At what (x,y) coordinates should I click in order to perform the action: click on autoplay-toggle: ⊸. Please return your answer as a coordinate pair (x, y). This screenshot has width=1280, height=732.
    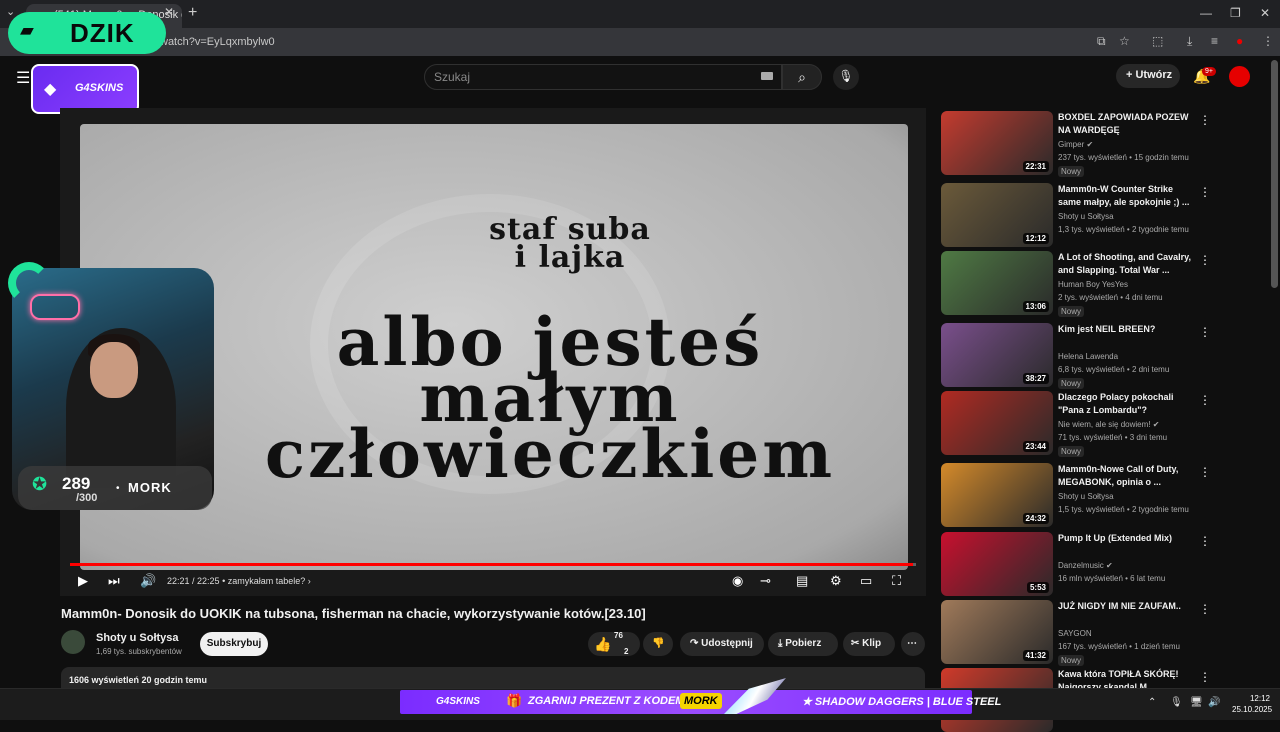
    Looking at the image, I should click on (765, 581).